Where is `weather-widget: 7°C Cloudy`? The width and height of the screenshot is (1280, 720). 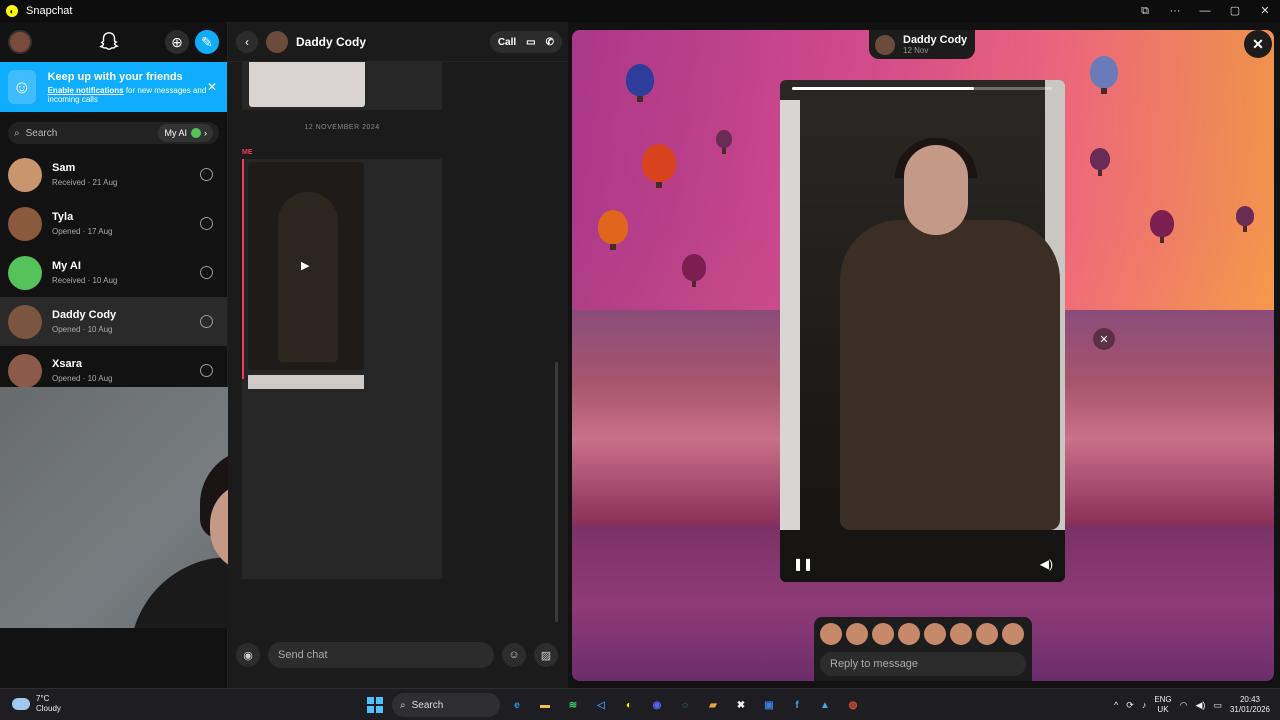
weather-widget: 7°C Cloudy is located at coordinates (36, 704).